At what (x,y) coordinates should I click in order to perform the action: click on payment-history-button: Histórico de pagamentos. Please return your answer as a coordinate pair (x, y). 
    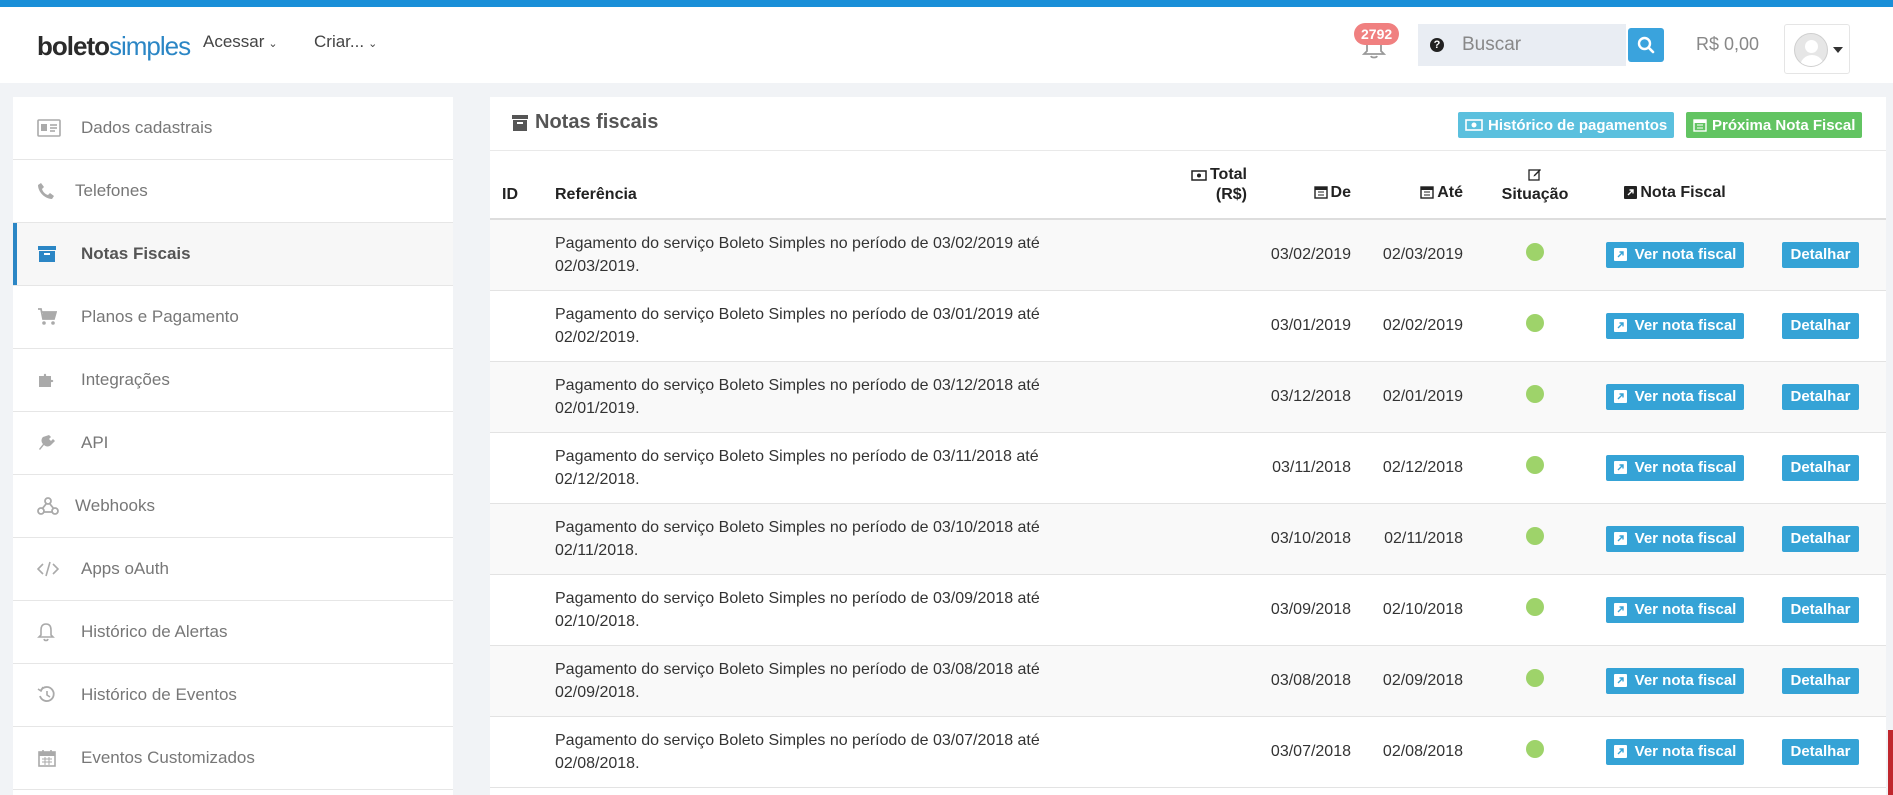
    Looking at the image, I should click on (1566, 125).